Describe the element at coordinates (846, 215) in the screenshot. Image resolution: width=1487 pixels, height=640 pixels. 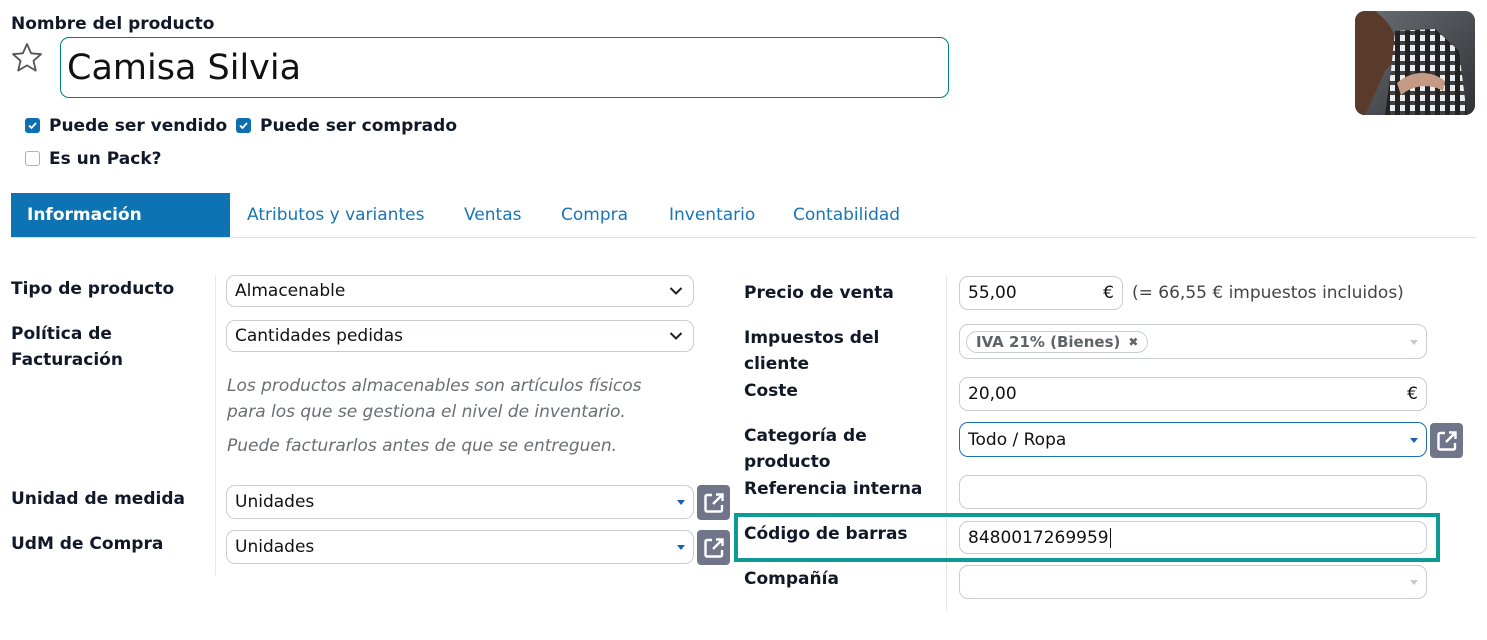
I see `tab-accounting: Contabilidad` at that location.